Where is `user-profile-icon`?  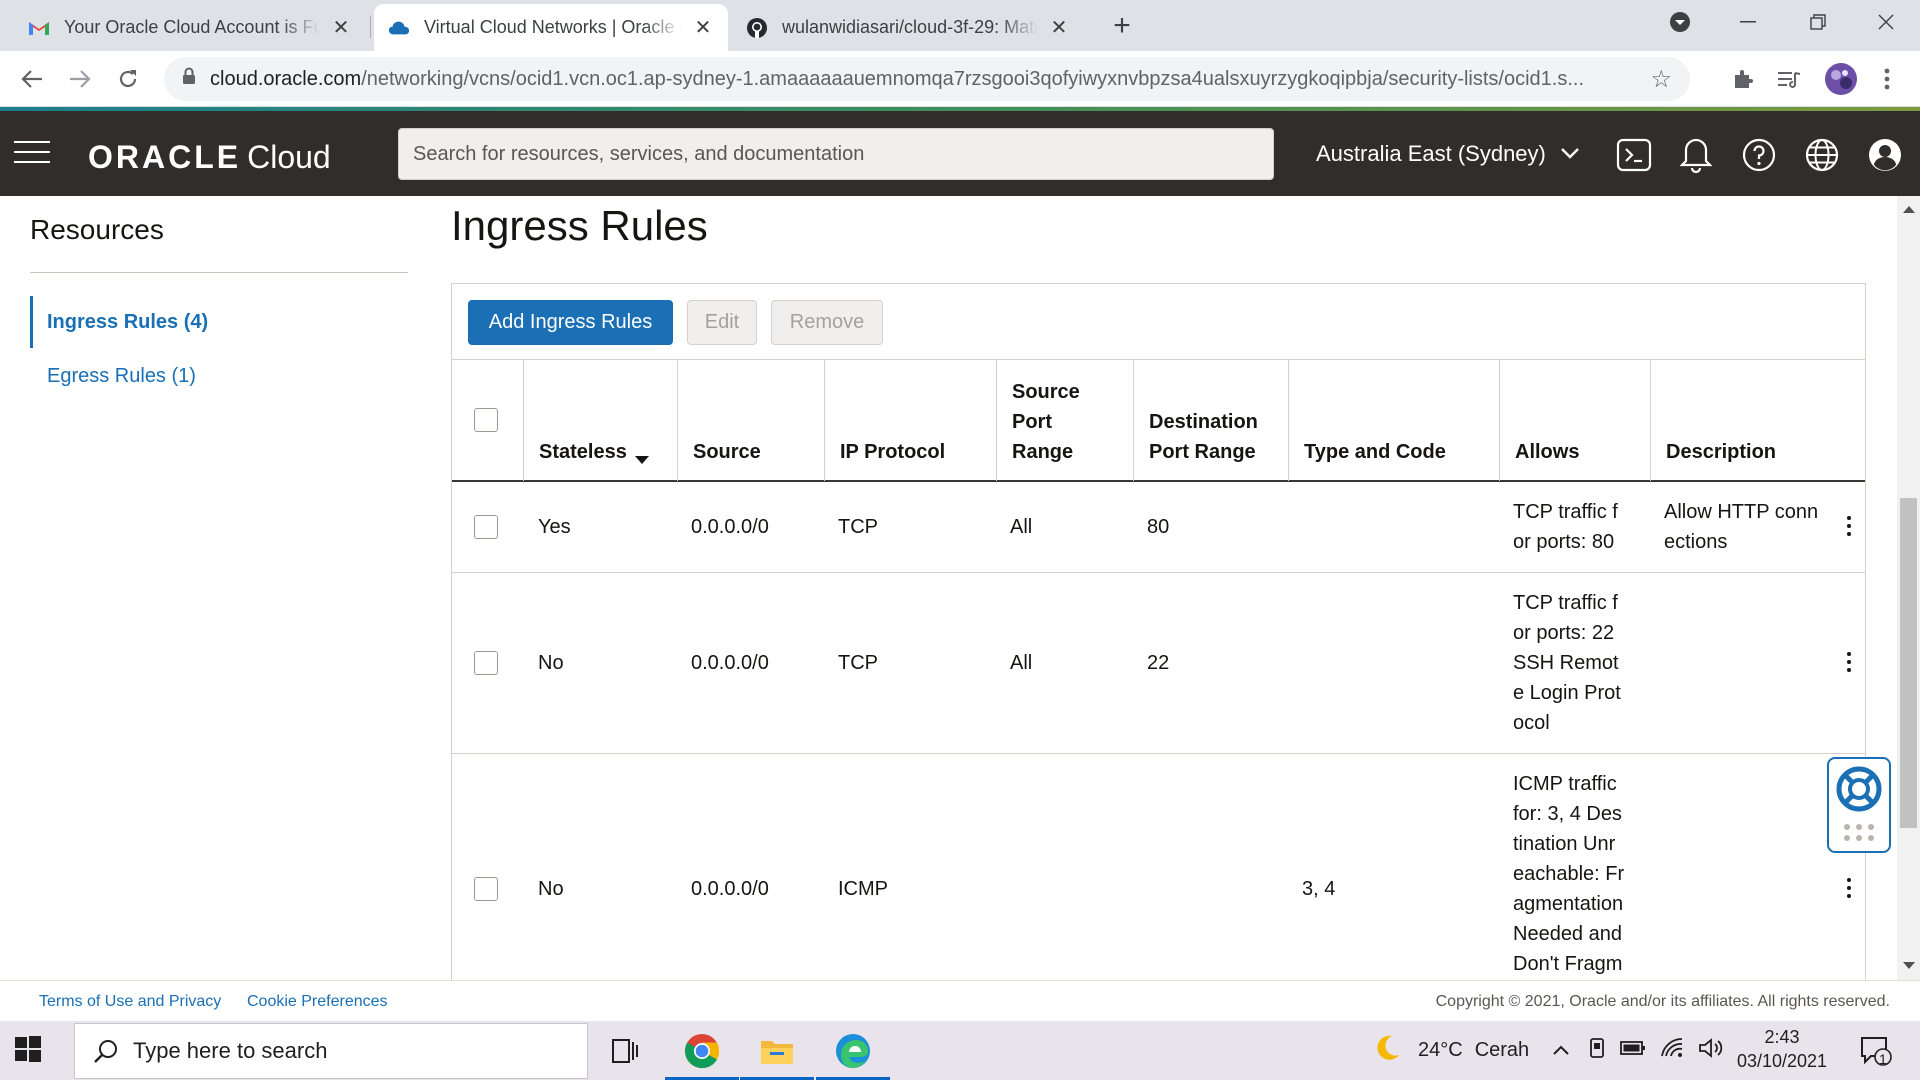 user-profile-icon is located at coordinates (1885, 155).